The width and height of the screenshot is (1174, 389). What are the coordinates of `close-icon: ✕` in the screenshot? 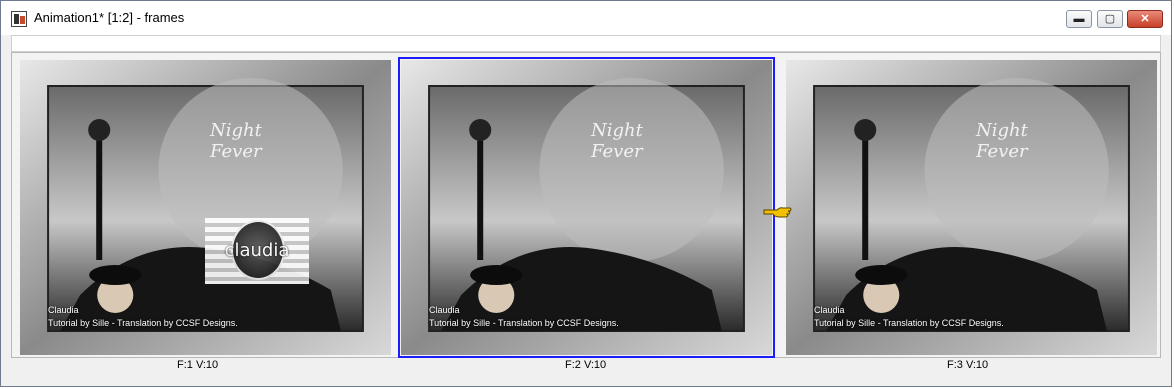 It's located at (1145, 19).